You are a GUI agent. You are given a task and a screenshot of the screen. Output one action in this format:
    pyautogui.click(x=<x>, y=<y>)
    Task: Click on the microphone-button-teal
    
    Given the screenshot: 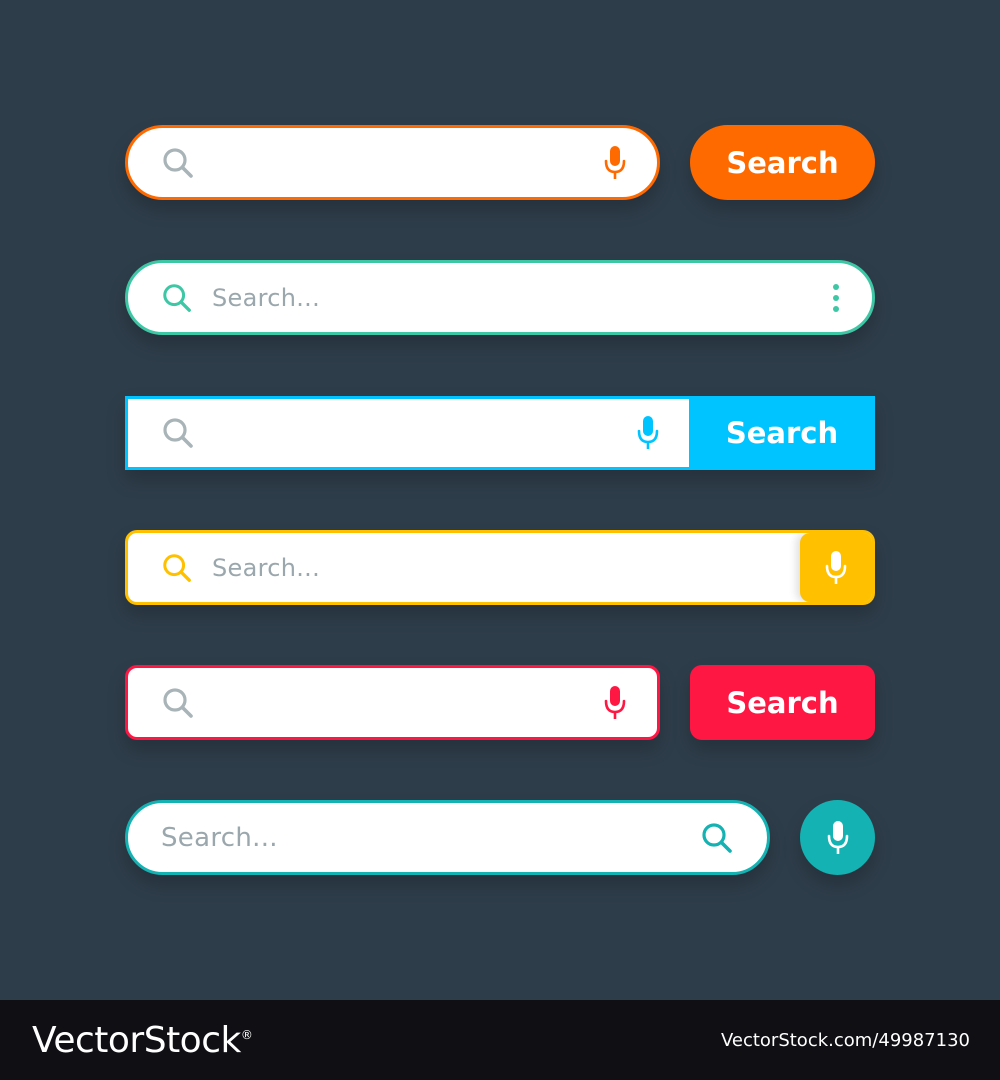 What is the action you would take?
    pyautogui.click(x=837, y=837)
    